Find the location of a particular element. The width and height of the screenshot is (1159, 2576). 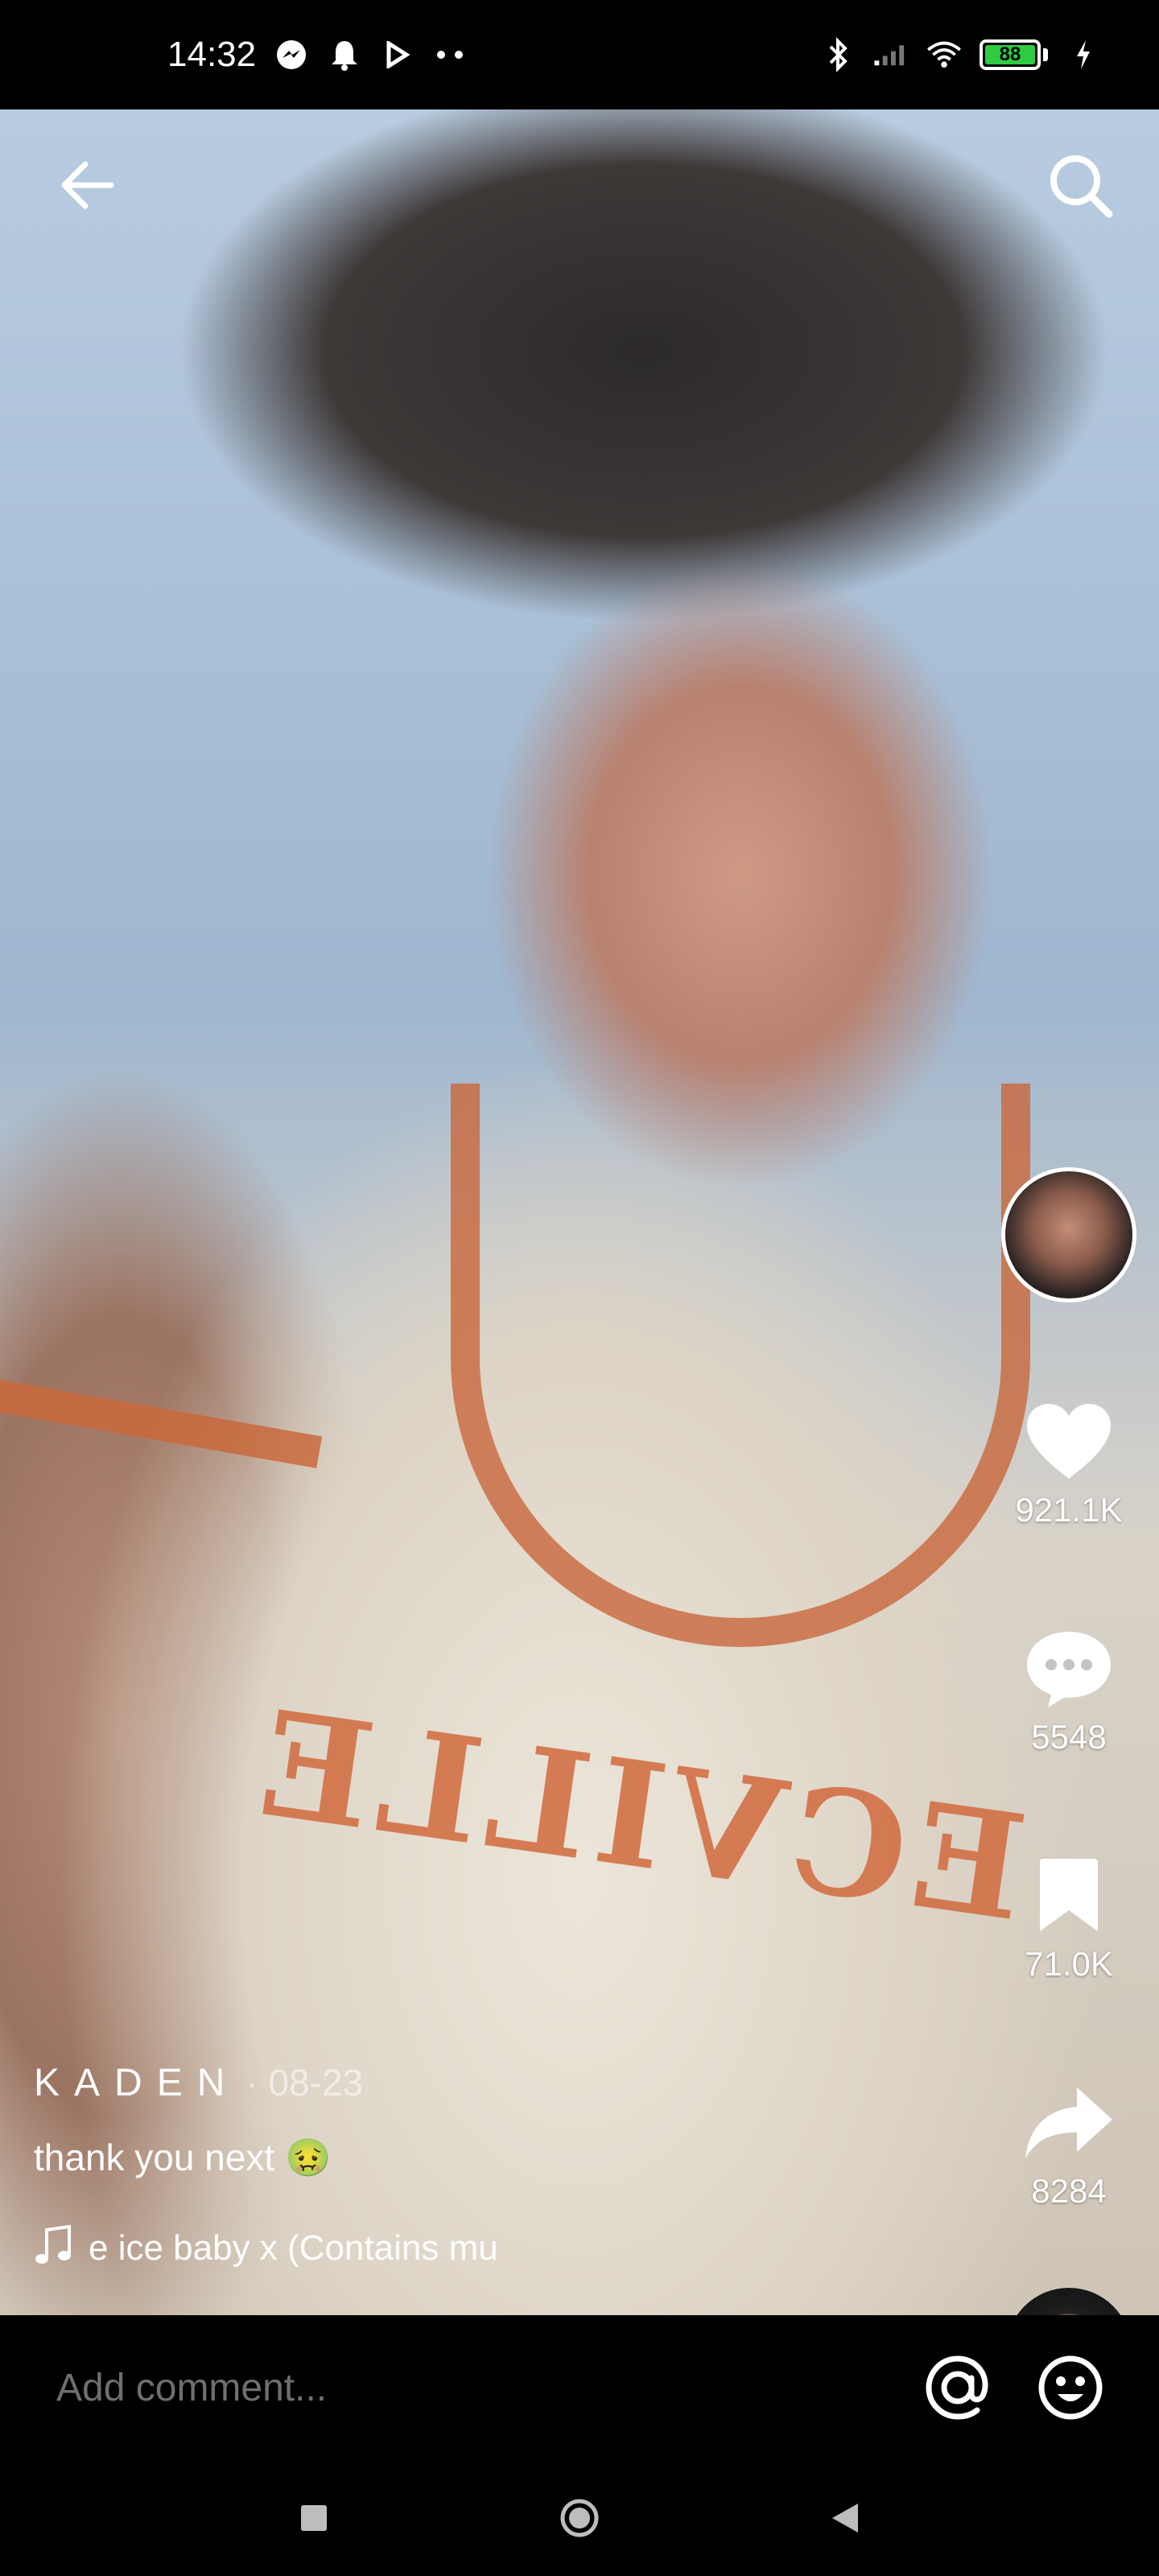

search-icon is located at coordinates (1081, 186).